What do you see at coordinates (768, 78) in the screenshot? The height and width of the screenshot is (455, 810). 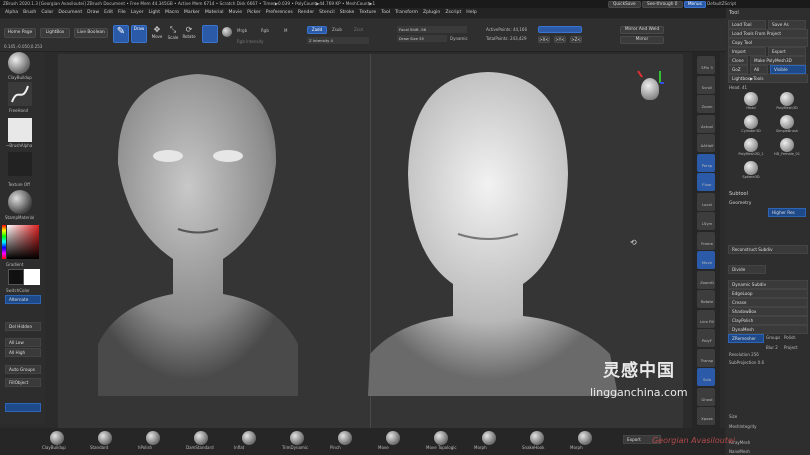 I see `lightbox-tools-button: Lightbox▶Tools` at bounding box center [768, 78].